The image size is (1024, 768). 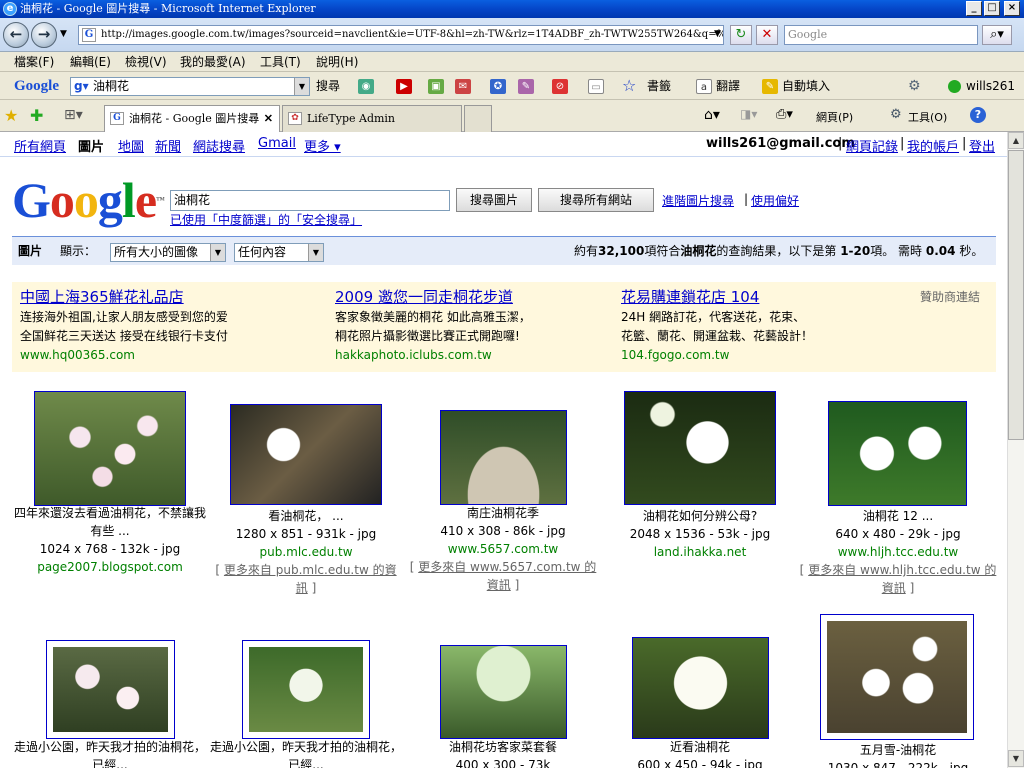 I want to click on vertical-scrollbar: ▲ ▼, so click(x=1015, y=450).